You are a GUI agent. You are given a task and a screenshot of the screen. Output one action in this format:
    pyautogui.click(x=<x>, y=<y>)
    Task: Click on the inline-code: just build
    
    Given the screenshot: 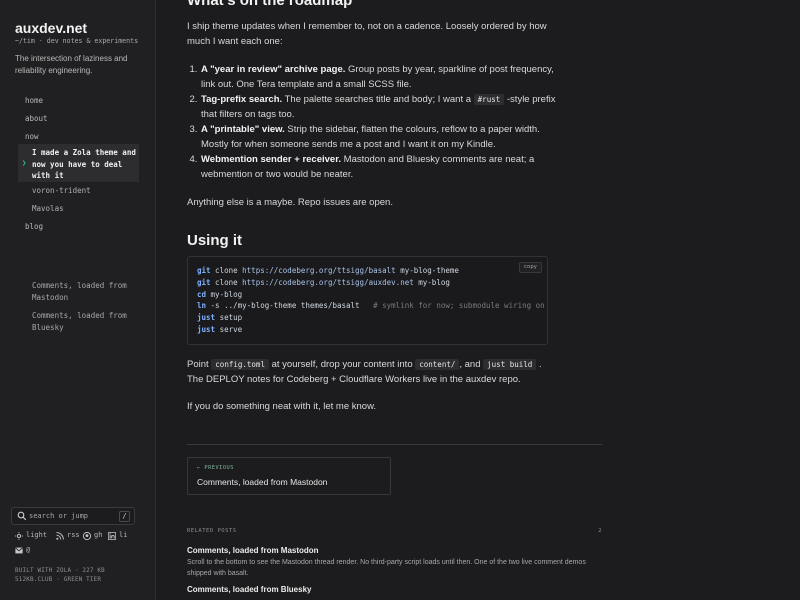 What is the action you would take?
    pyautogui.click(x=510, y=364)
    